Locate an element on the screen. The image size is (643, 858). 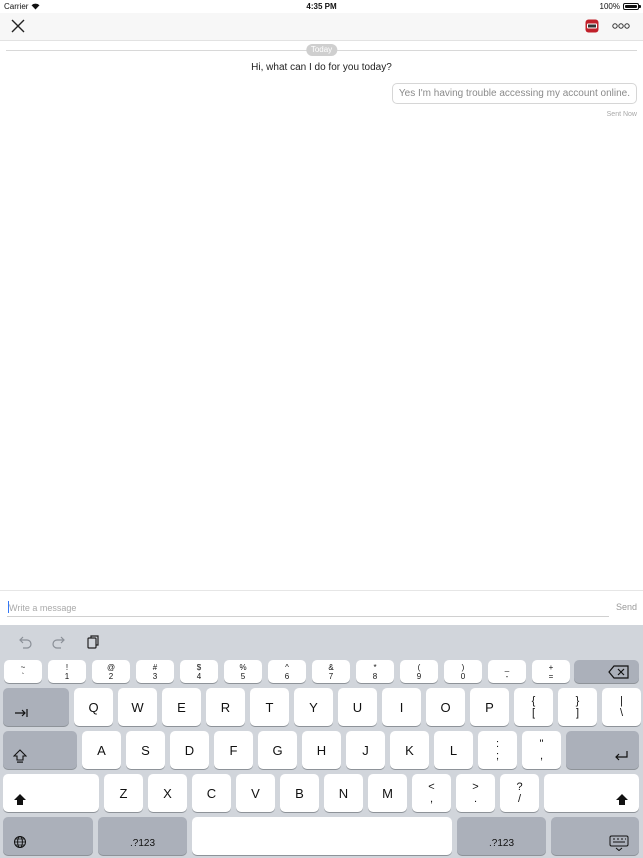
caps-lock-icon is located at coordinates (20, 756).